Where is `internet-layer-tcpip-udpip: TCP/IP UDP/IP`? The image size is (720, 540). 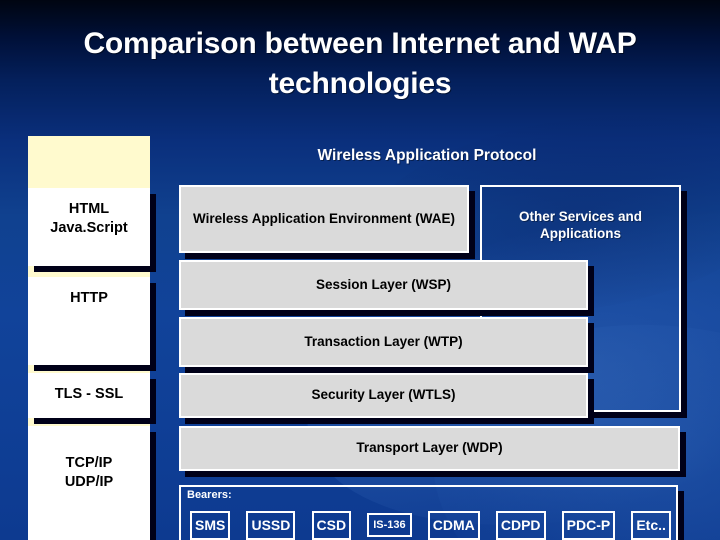 internet-layer-tcpip-udpip: TCP/IP UDP/IP is located at coordinates (89, 483).